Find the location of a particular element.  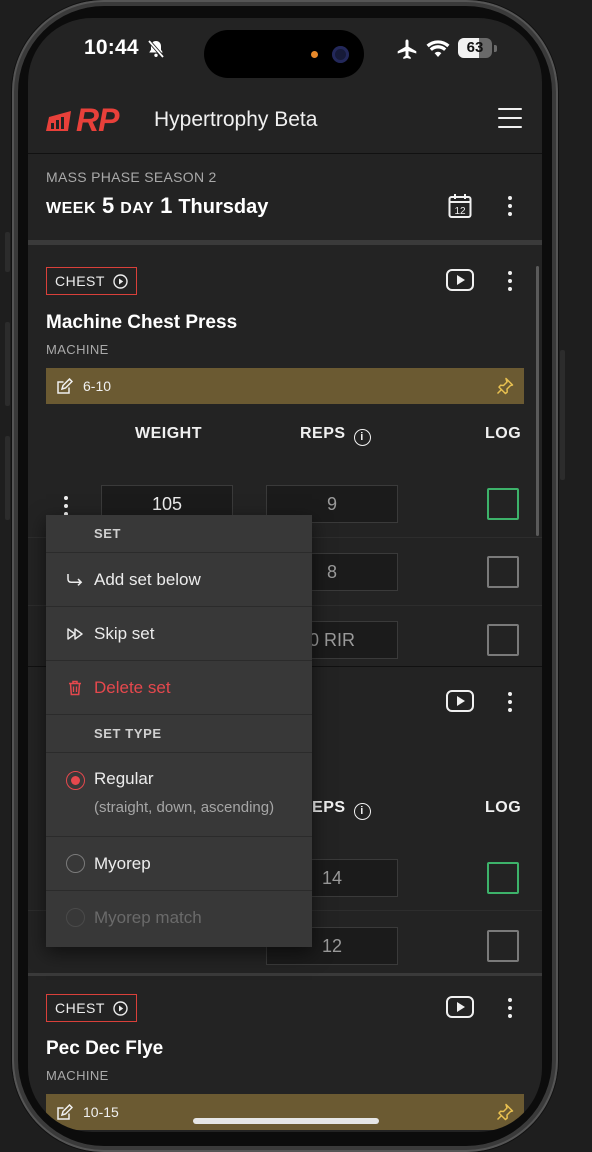

logo-bars-icon is located at coordinates (58, 121).